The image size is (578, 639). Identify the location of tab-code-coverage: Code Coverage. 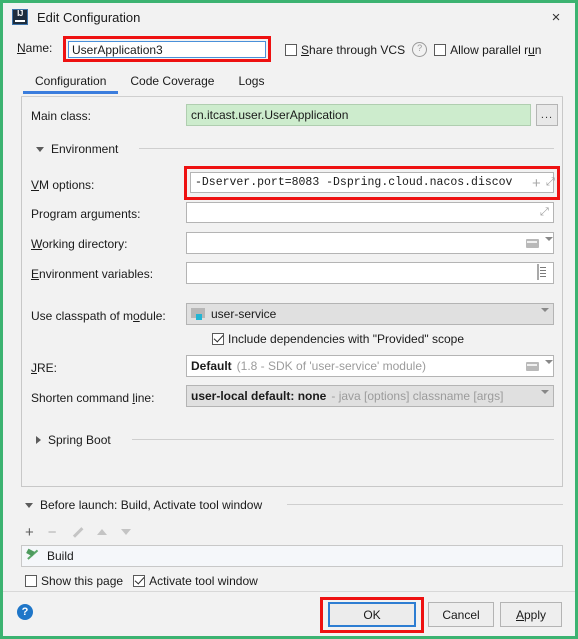
(172, 82).